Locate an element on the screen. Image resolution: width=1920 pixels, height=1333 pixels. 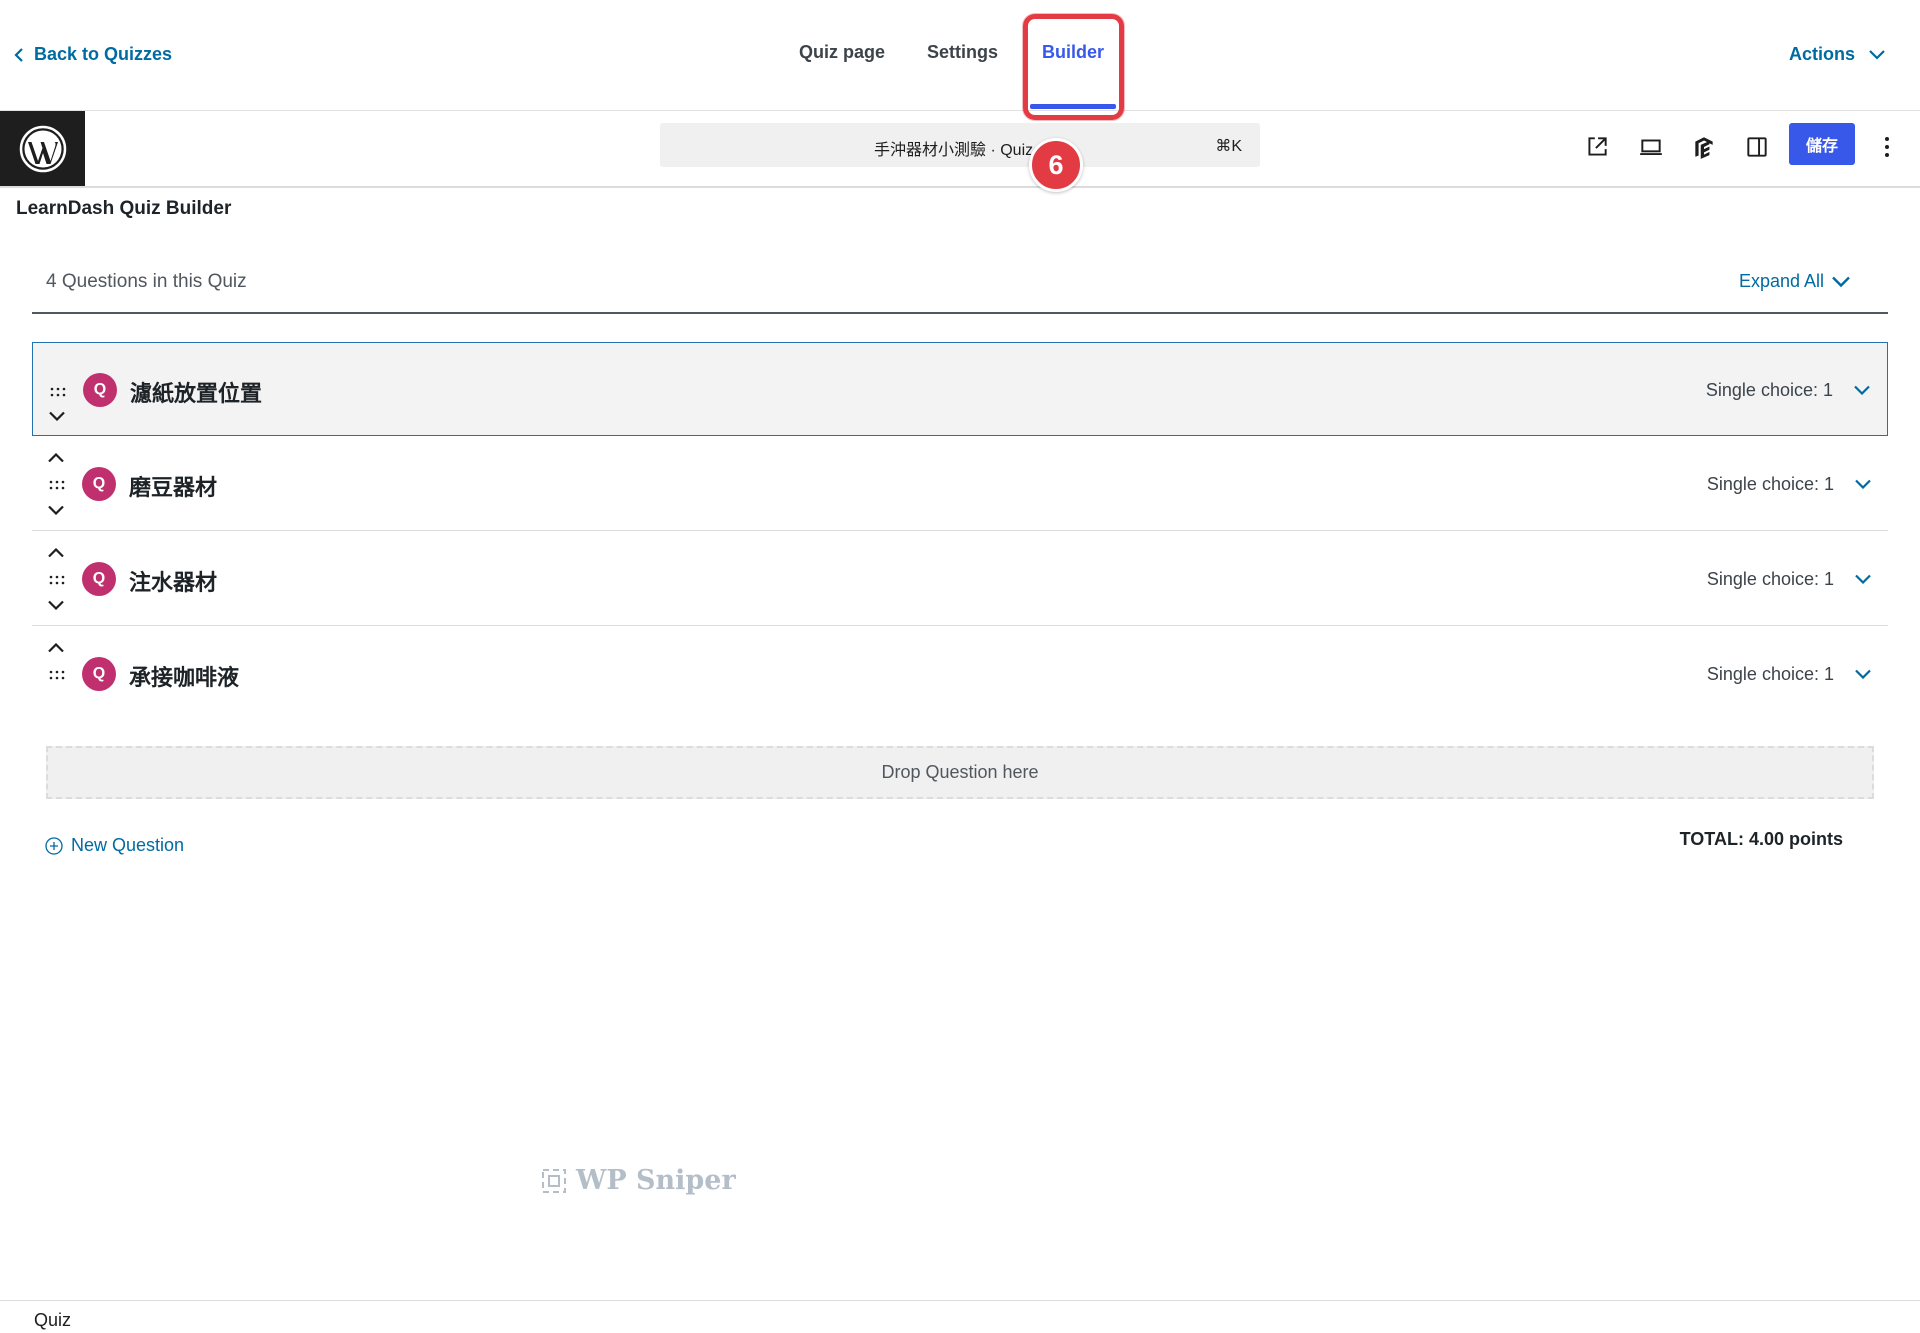
new-question-button: New Question is located at coordinates (114, 845).